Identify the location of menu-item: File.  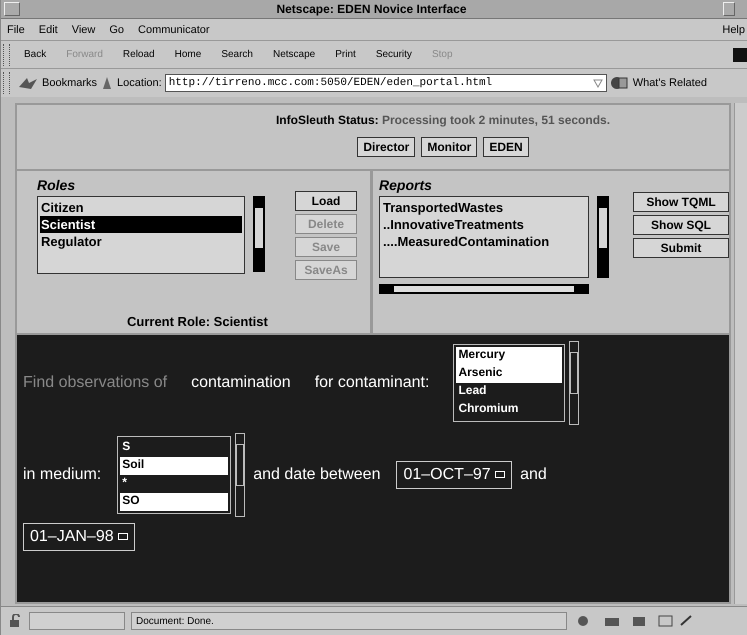
(16, 30).